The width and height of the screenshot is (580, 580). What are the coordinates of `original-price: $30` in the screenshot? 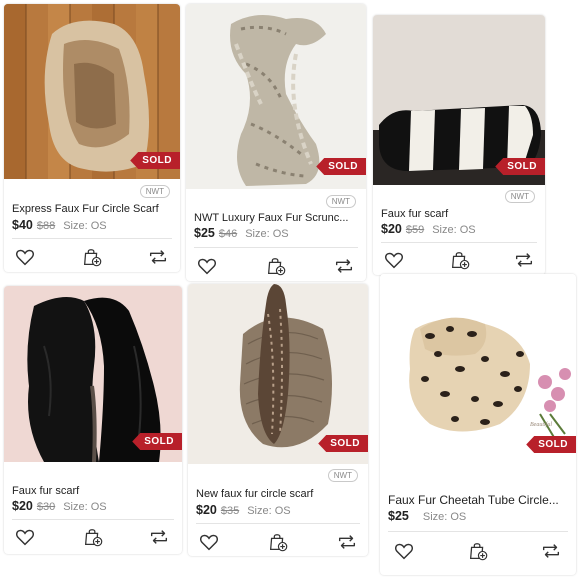 It's located at (46, 507).